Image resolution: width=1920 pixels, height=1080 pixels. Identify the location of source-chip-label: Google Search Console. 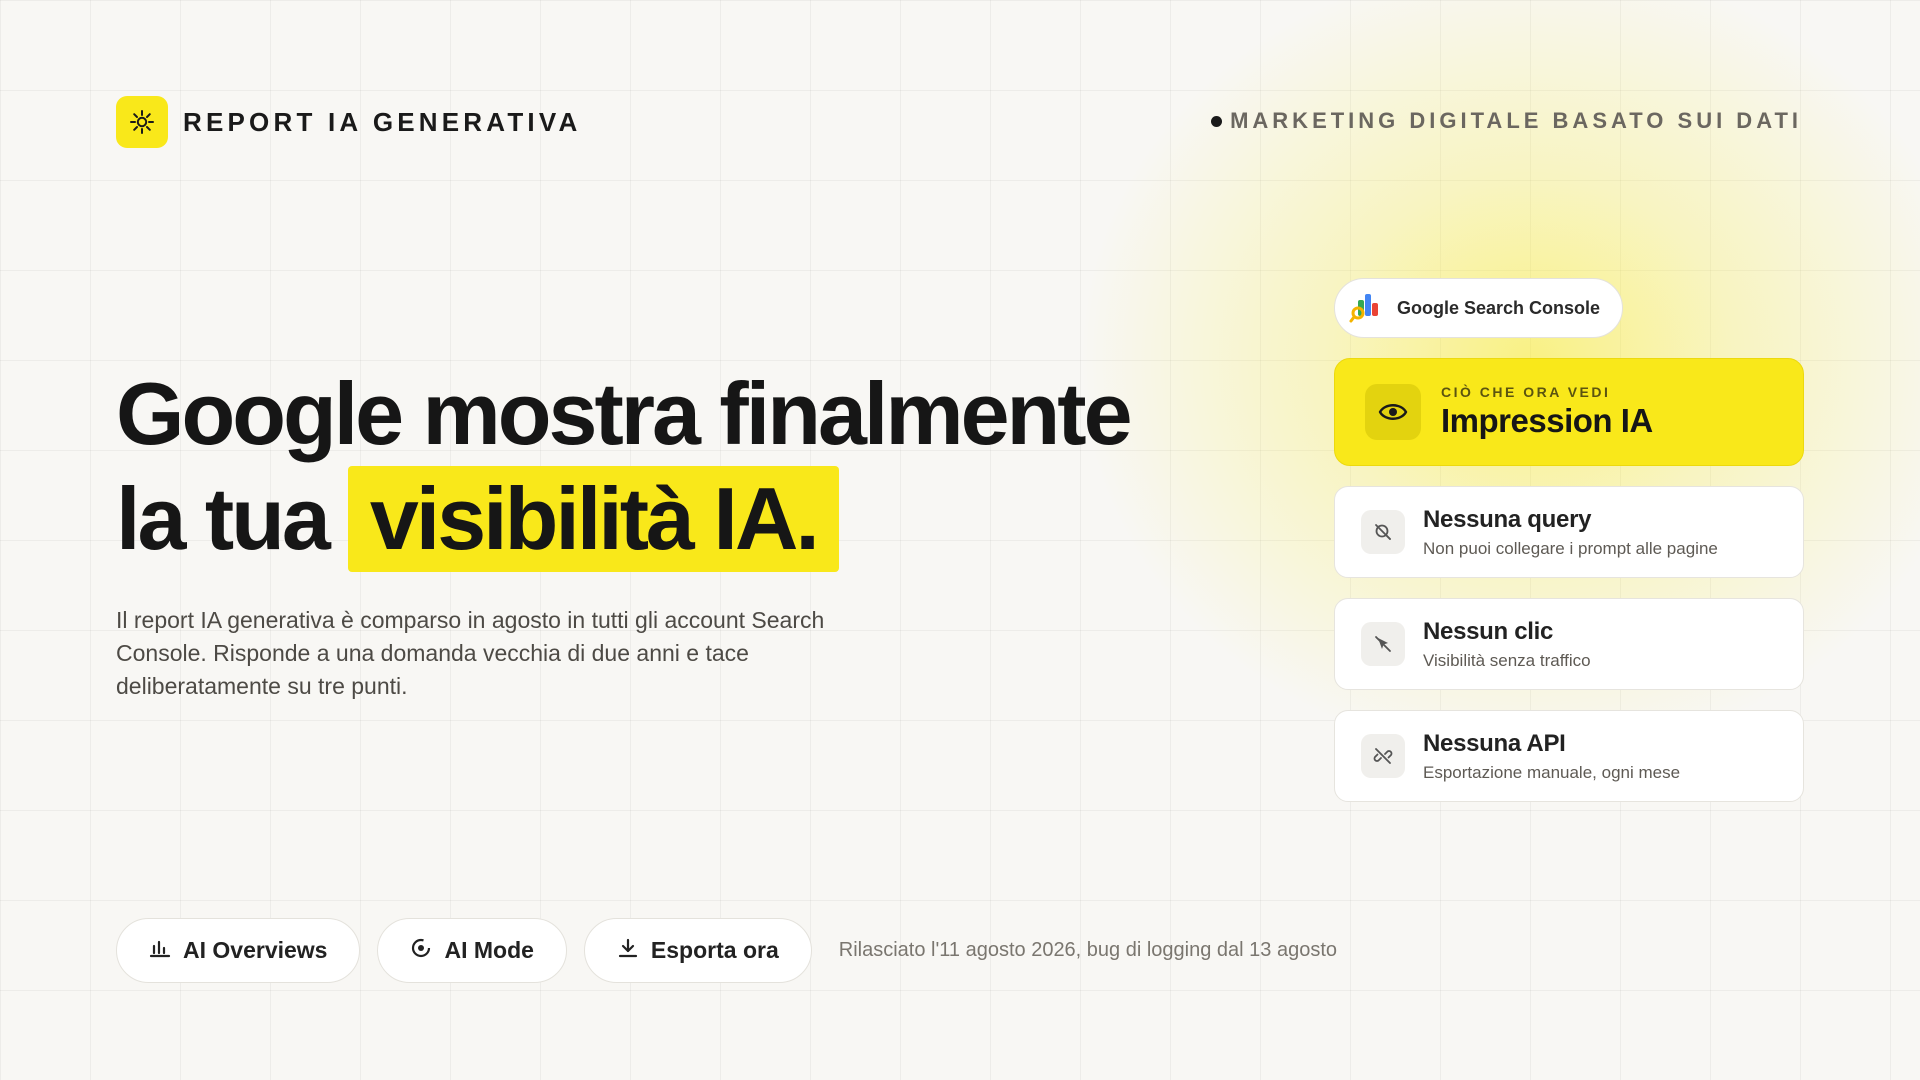
(1499, 307).